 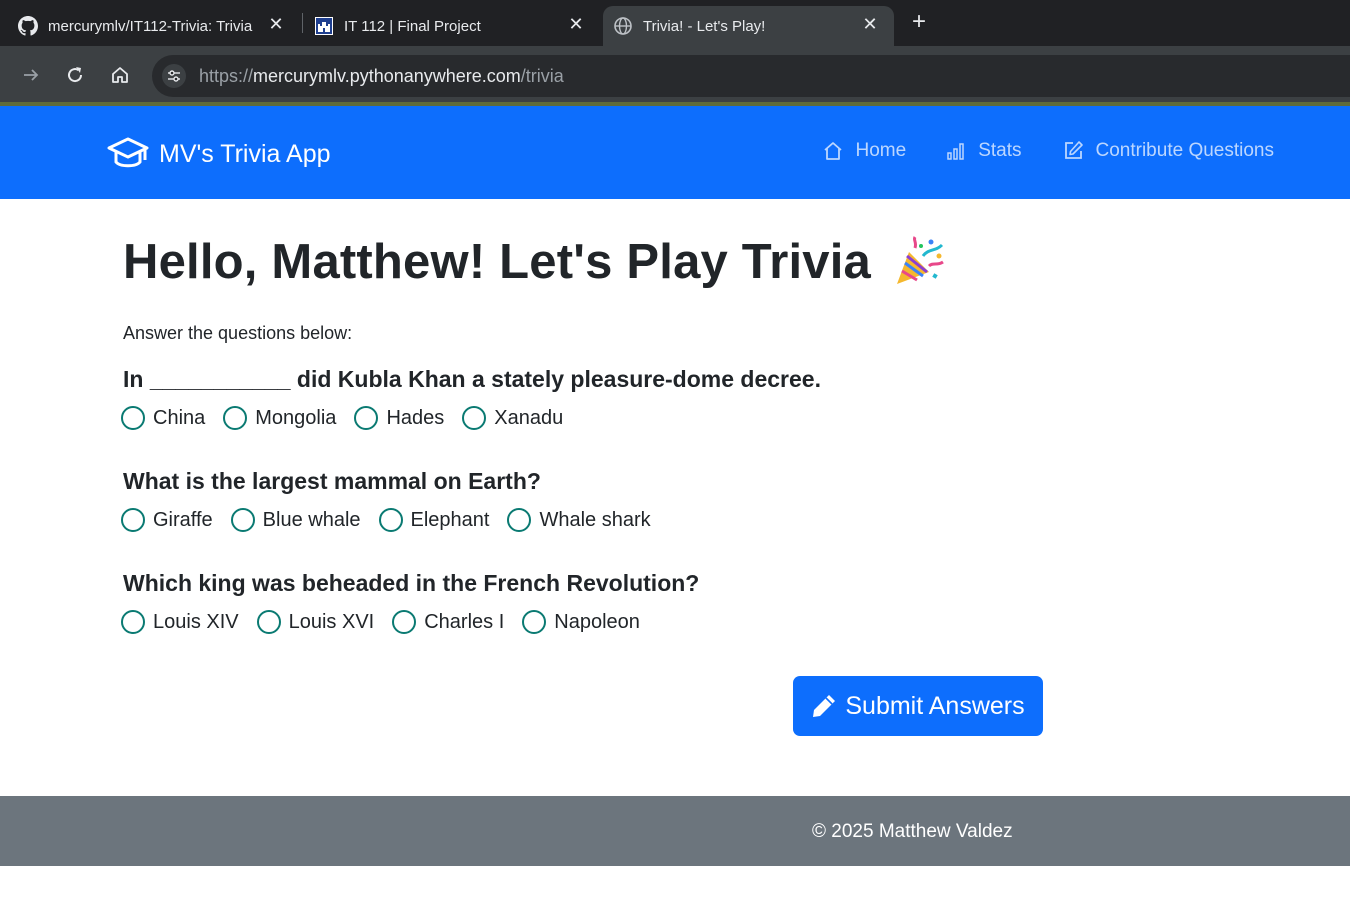 I want to click on answer-option: Napoleon, so click(x=581, y=622).